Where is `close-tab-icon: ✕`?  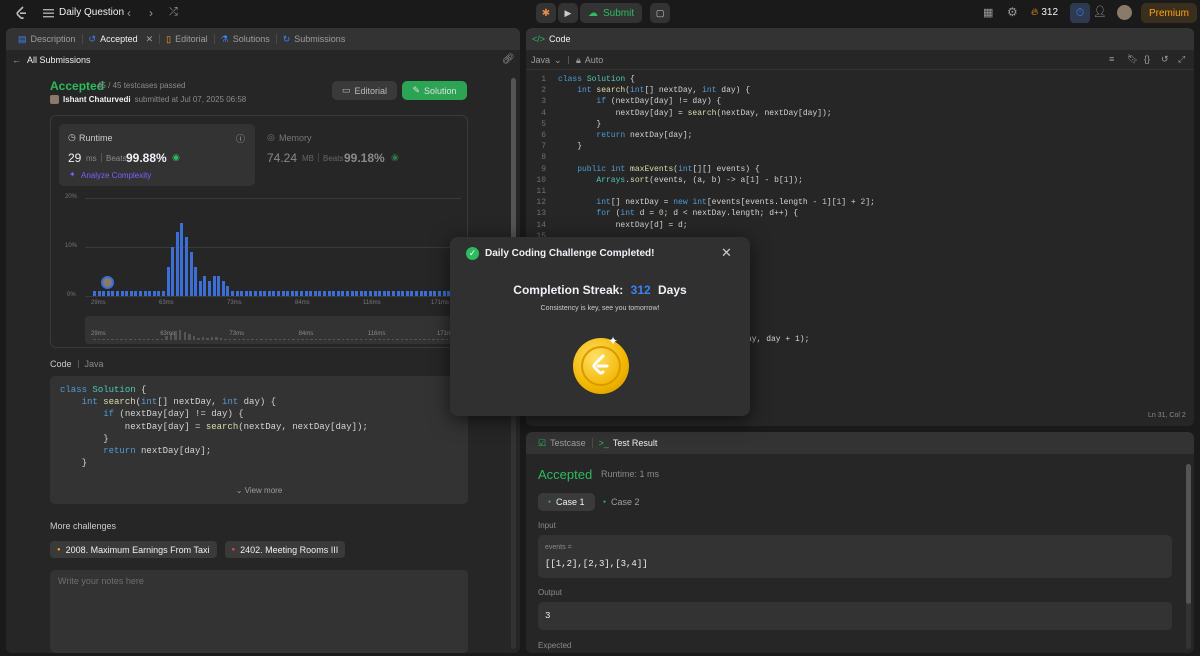
close-tab-icon: ✕ is located at coordinates (150, 39).